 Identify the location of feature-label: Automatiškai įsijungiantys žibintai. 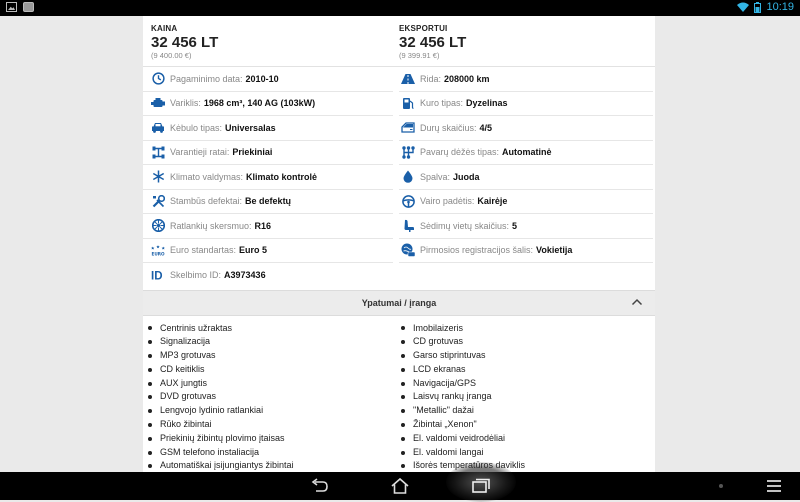
(227, 465).